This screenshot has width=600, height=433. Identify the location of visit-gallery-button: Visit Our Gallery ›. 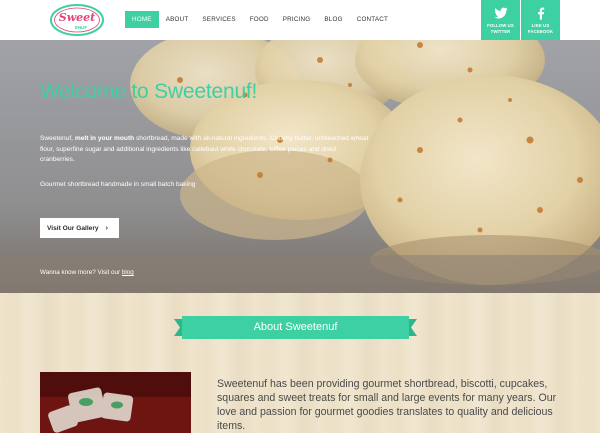
(79, 228).